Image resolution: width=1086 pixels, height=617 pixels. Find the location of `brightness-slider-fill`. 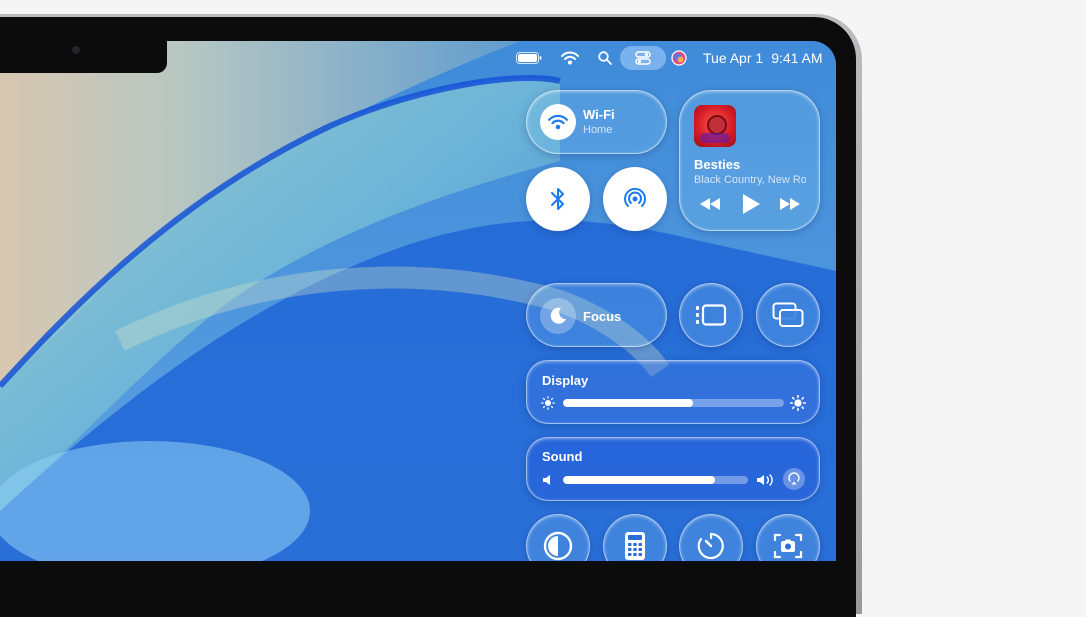

brightness-slider-fill is located at coordinates (628, 403).